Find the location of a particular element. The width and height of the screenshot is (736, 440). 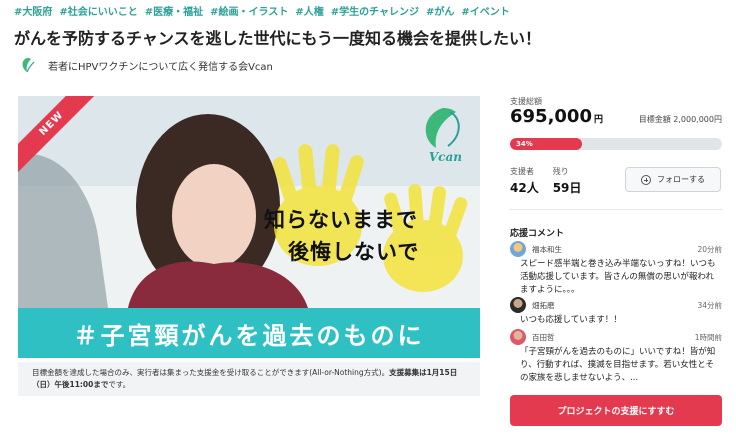

comment-author: 畑拓磨 is located at coordinates (543, 305).